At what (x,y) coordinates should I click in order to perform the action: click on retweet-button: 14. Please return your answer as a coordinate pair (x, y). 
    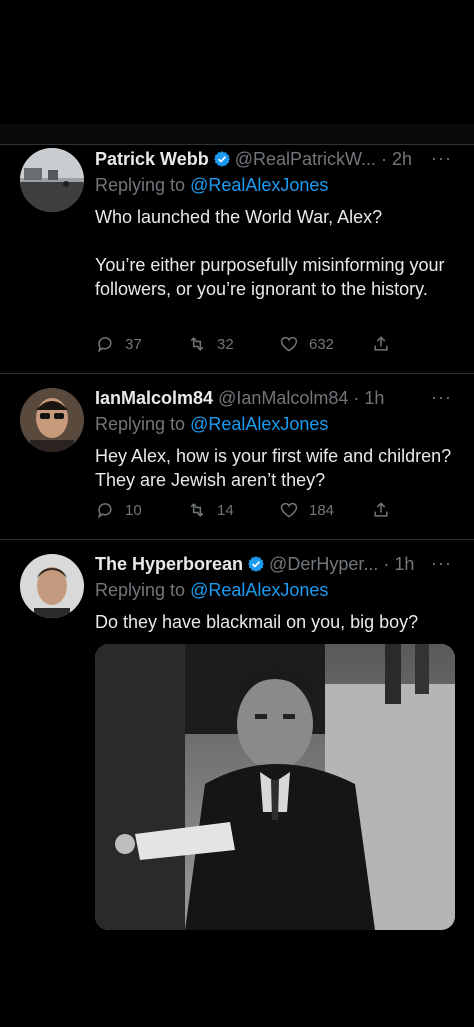
    Looking at the image, I should click on (210, 510).